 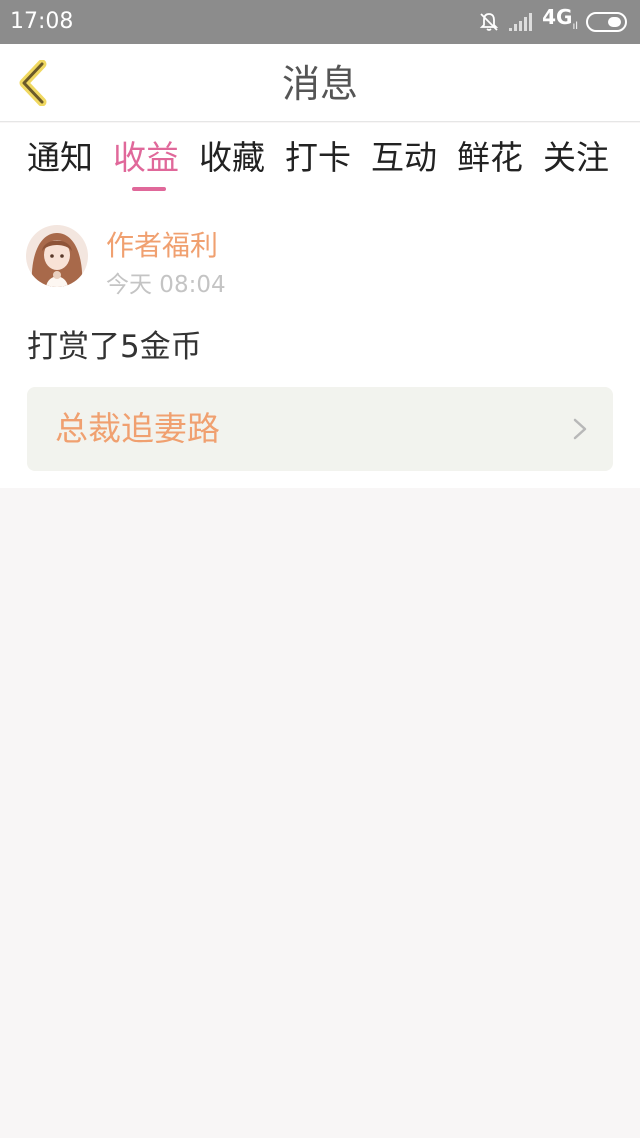 I want to click on header-bar: 消息, so click(x=320, y=83).